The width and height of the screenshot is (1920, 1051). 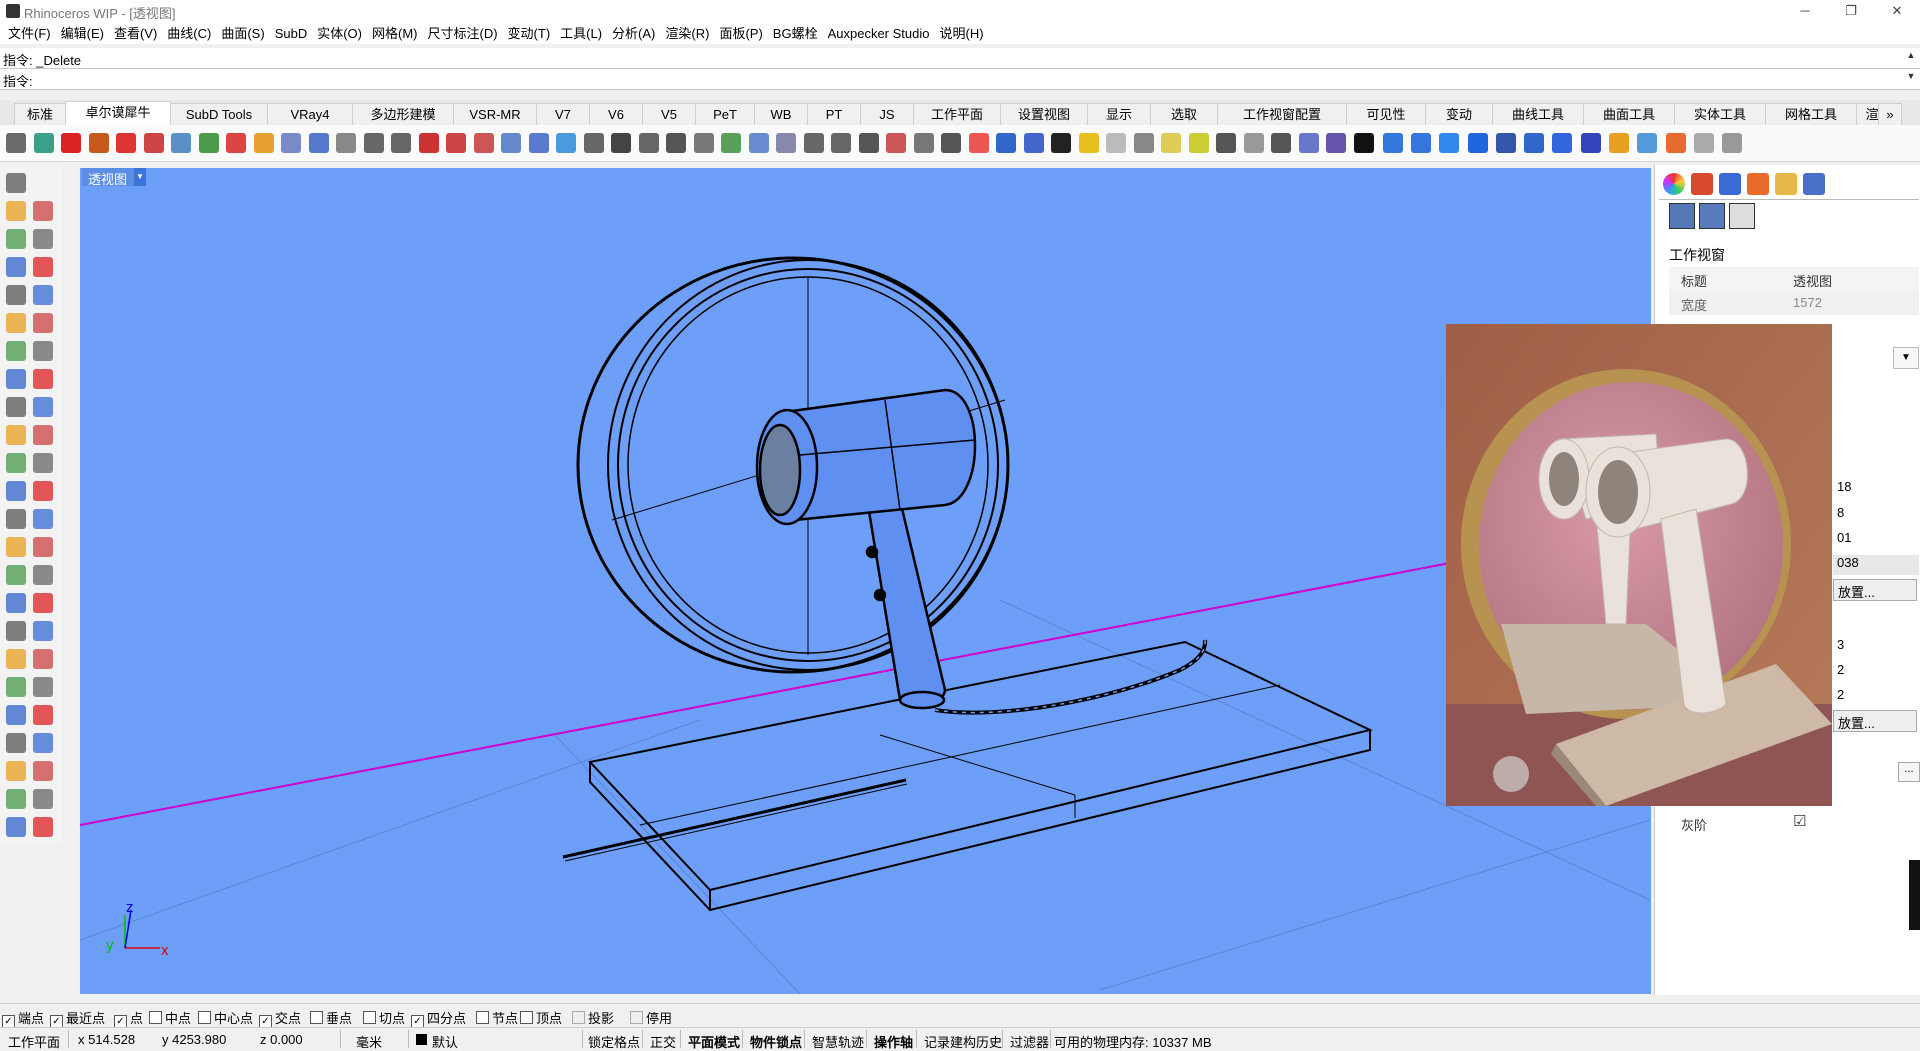 I want to click on osnap-6: 垂点, so click(x=331, y=1017).